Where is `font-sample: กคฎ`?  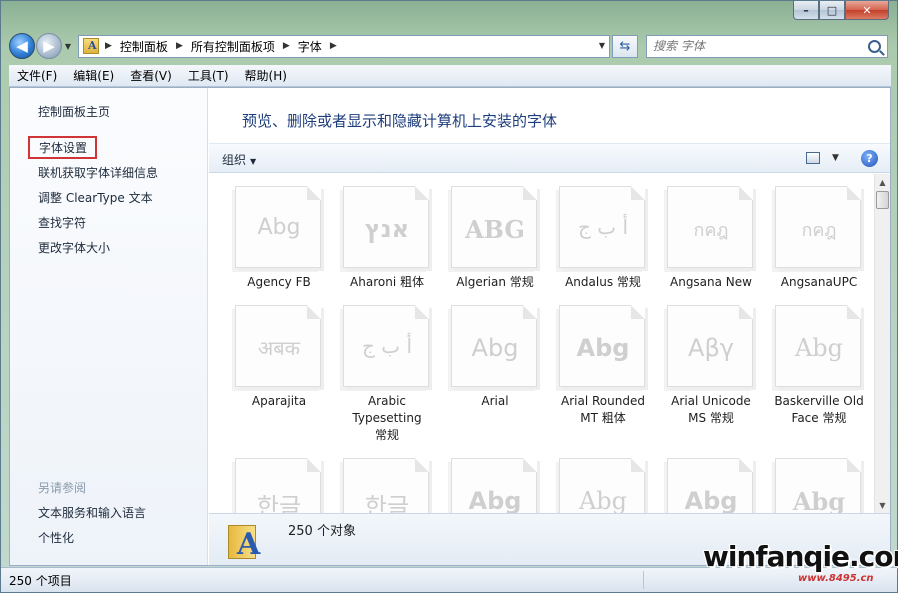
font-sample: กคฎ is located at coordinates (819, 230).